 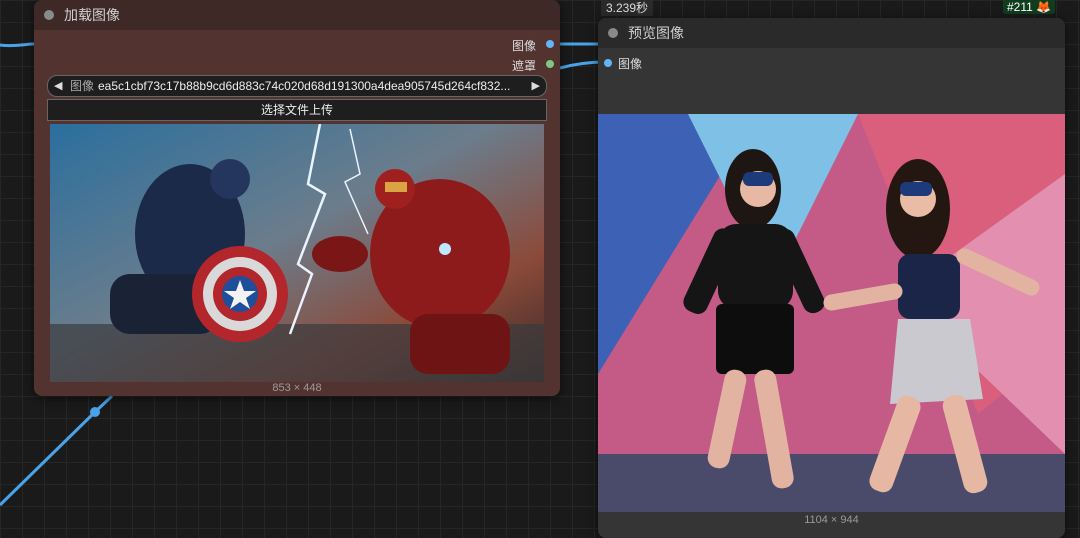 I want to click on queue-badge: #211 🦊, so click(x=1029, y=7).